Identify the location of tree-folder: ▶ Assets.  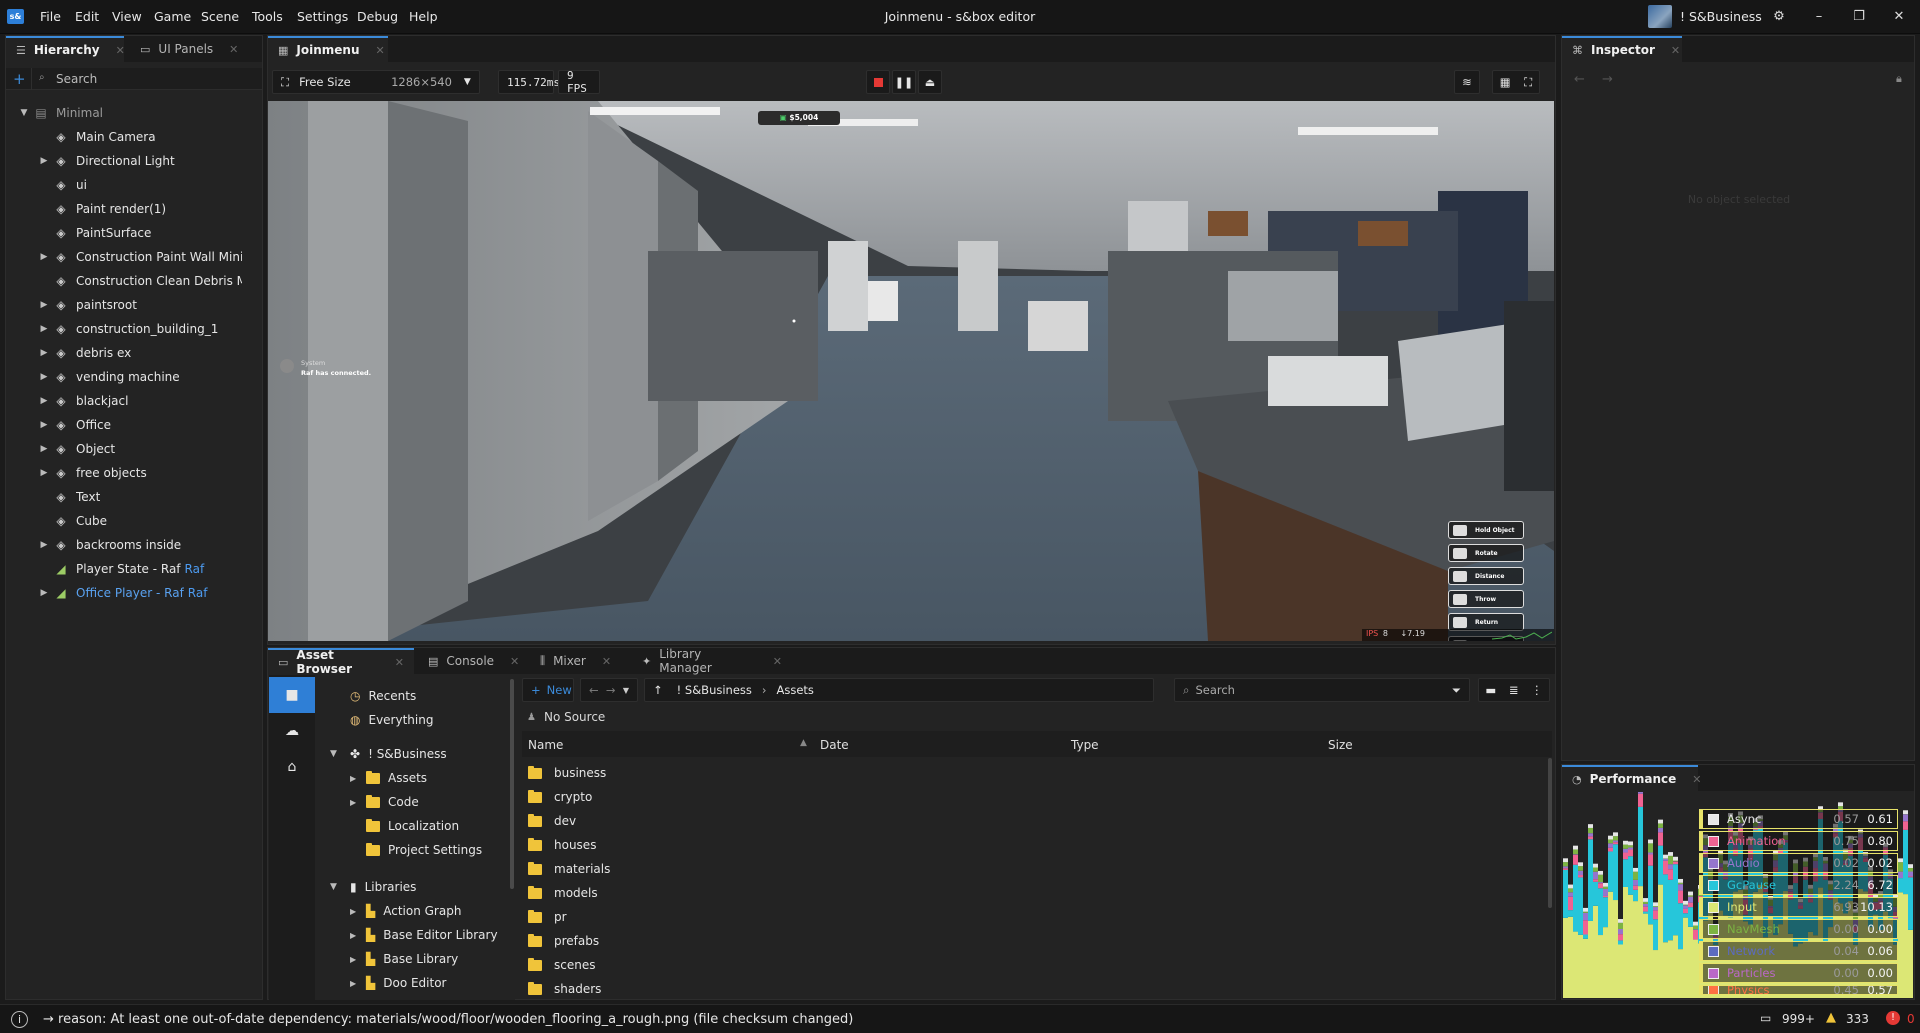
(388, 778).